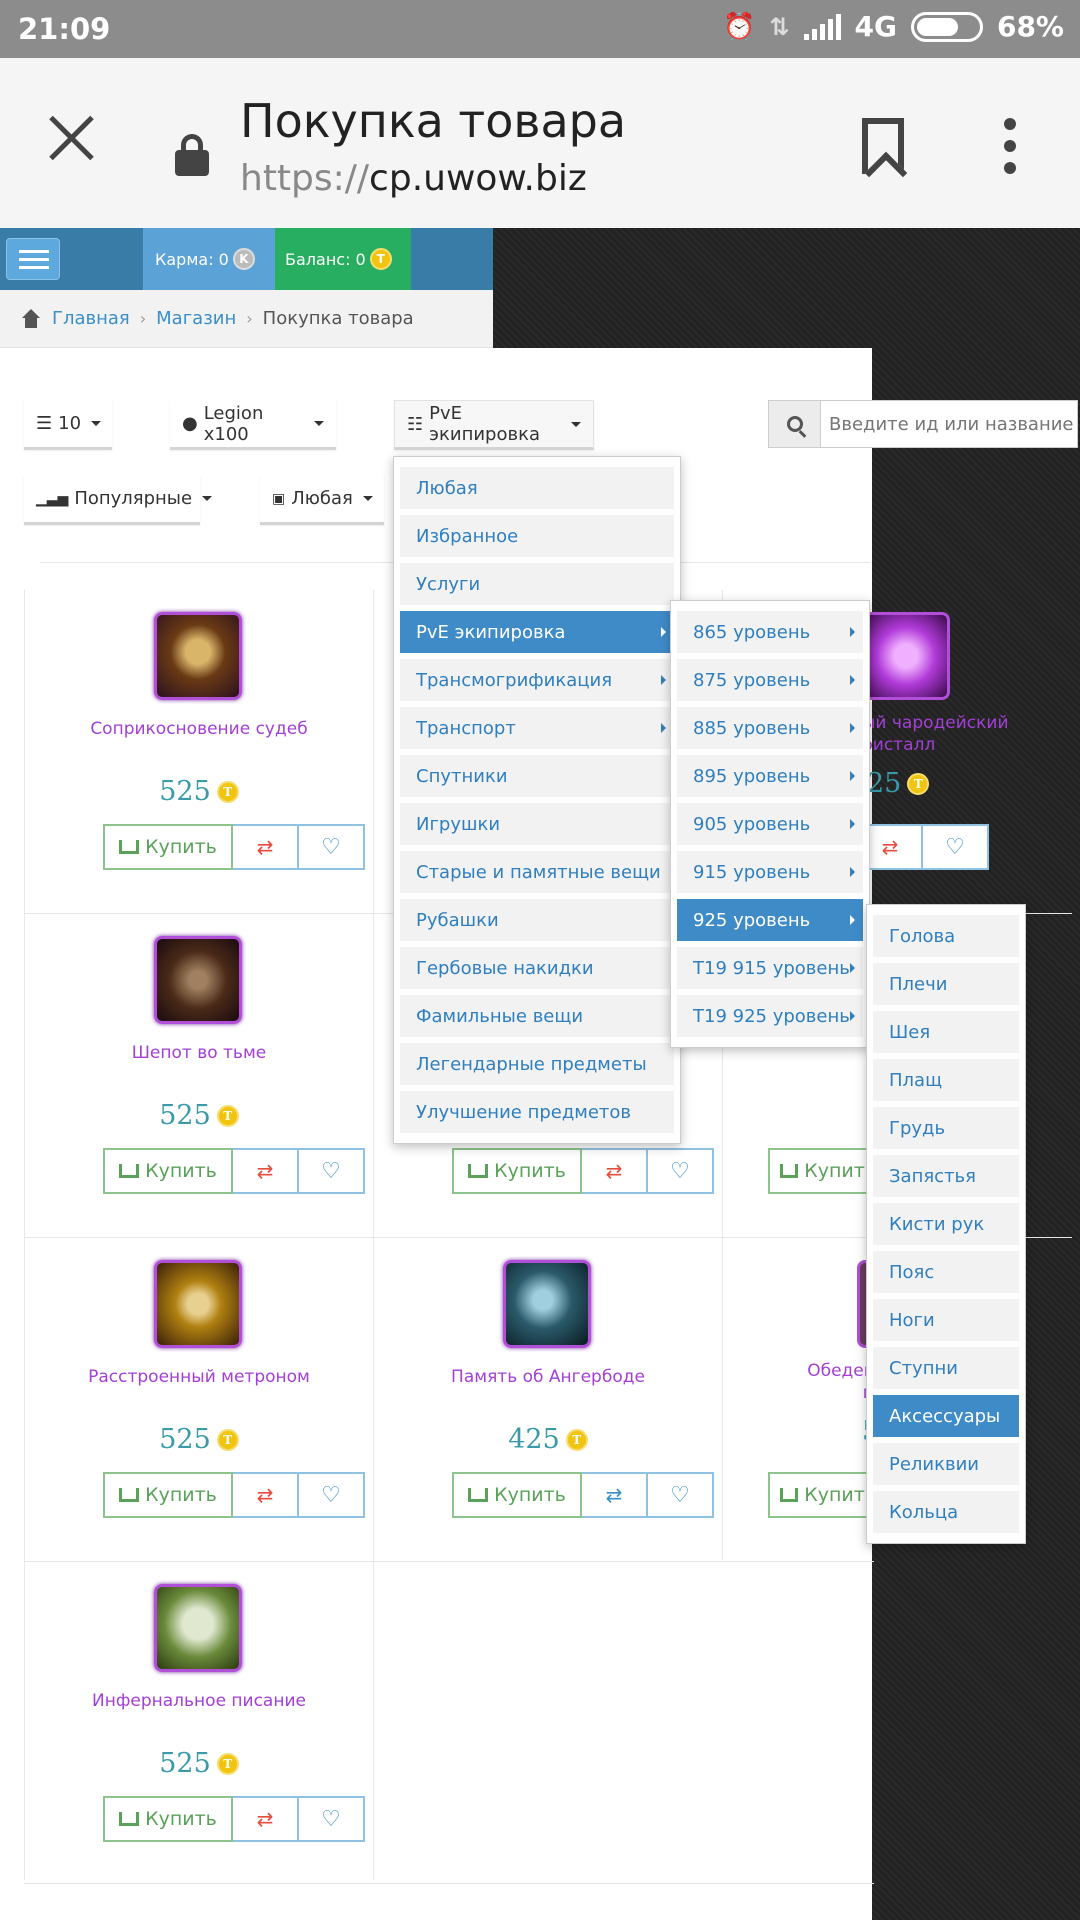 The image size is (1080, 1920). What do you see at coordinates (198, 1304) in the screenshot?
I see `metronome-item-icon` at bounding box center [198, 1304].